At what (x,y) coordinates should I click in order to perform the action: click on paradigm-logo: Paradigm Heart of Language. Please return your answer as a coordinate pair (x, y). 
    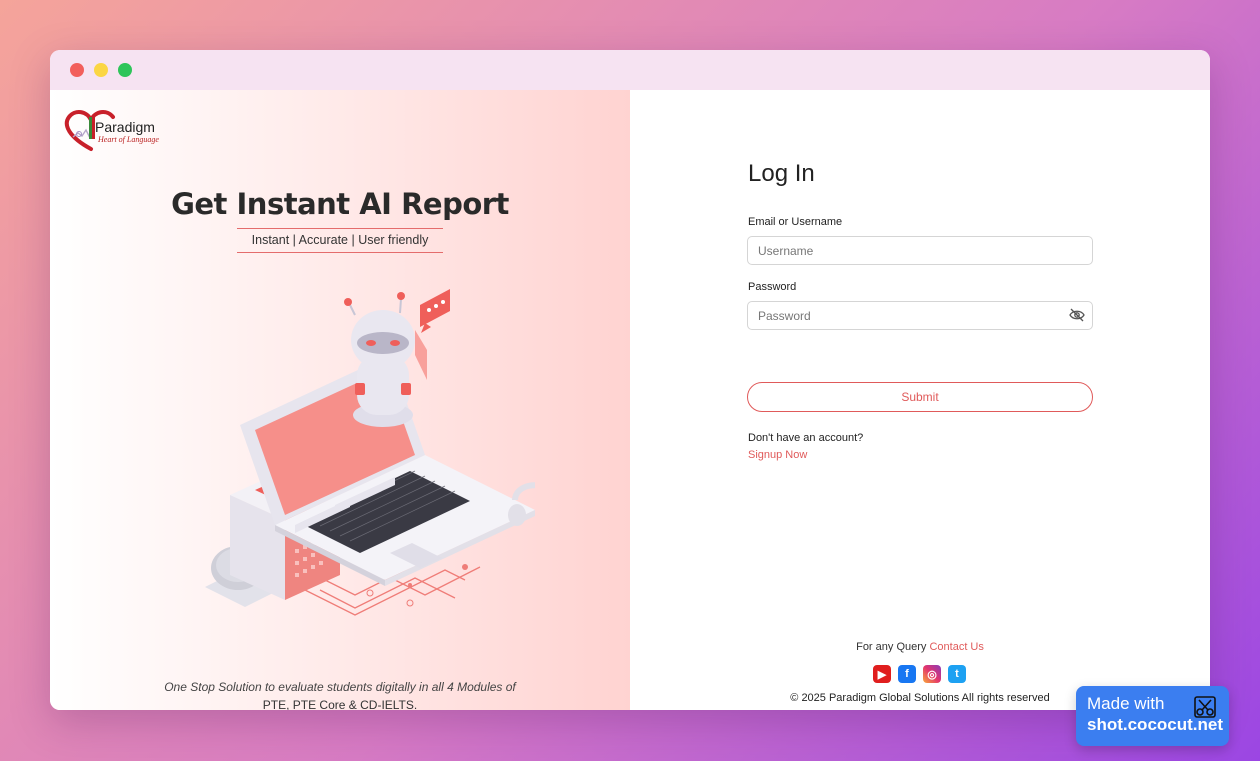
    Looking at the image, I should click on (116, 129).